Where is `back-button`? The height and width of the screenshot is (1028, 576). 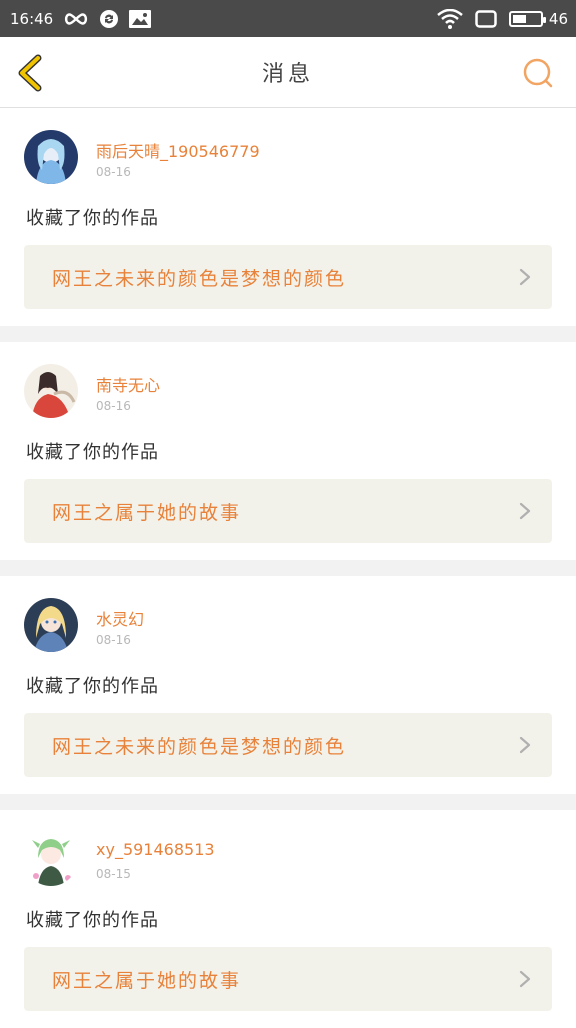 back-button is located at coordinates (31, 73).